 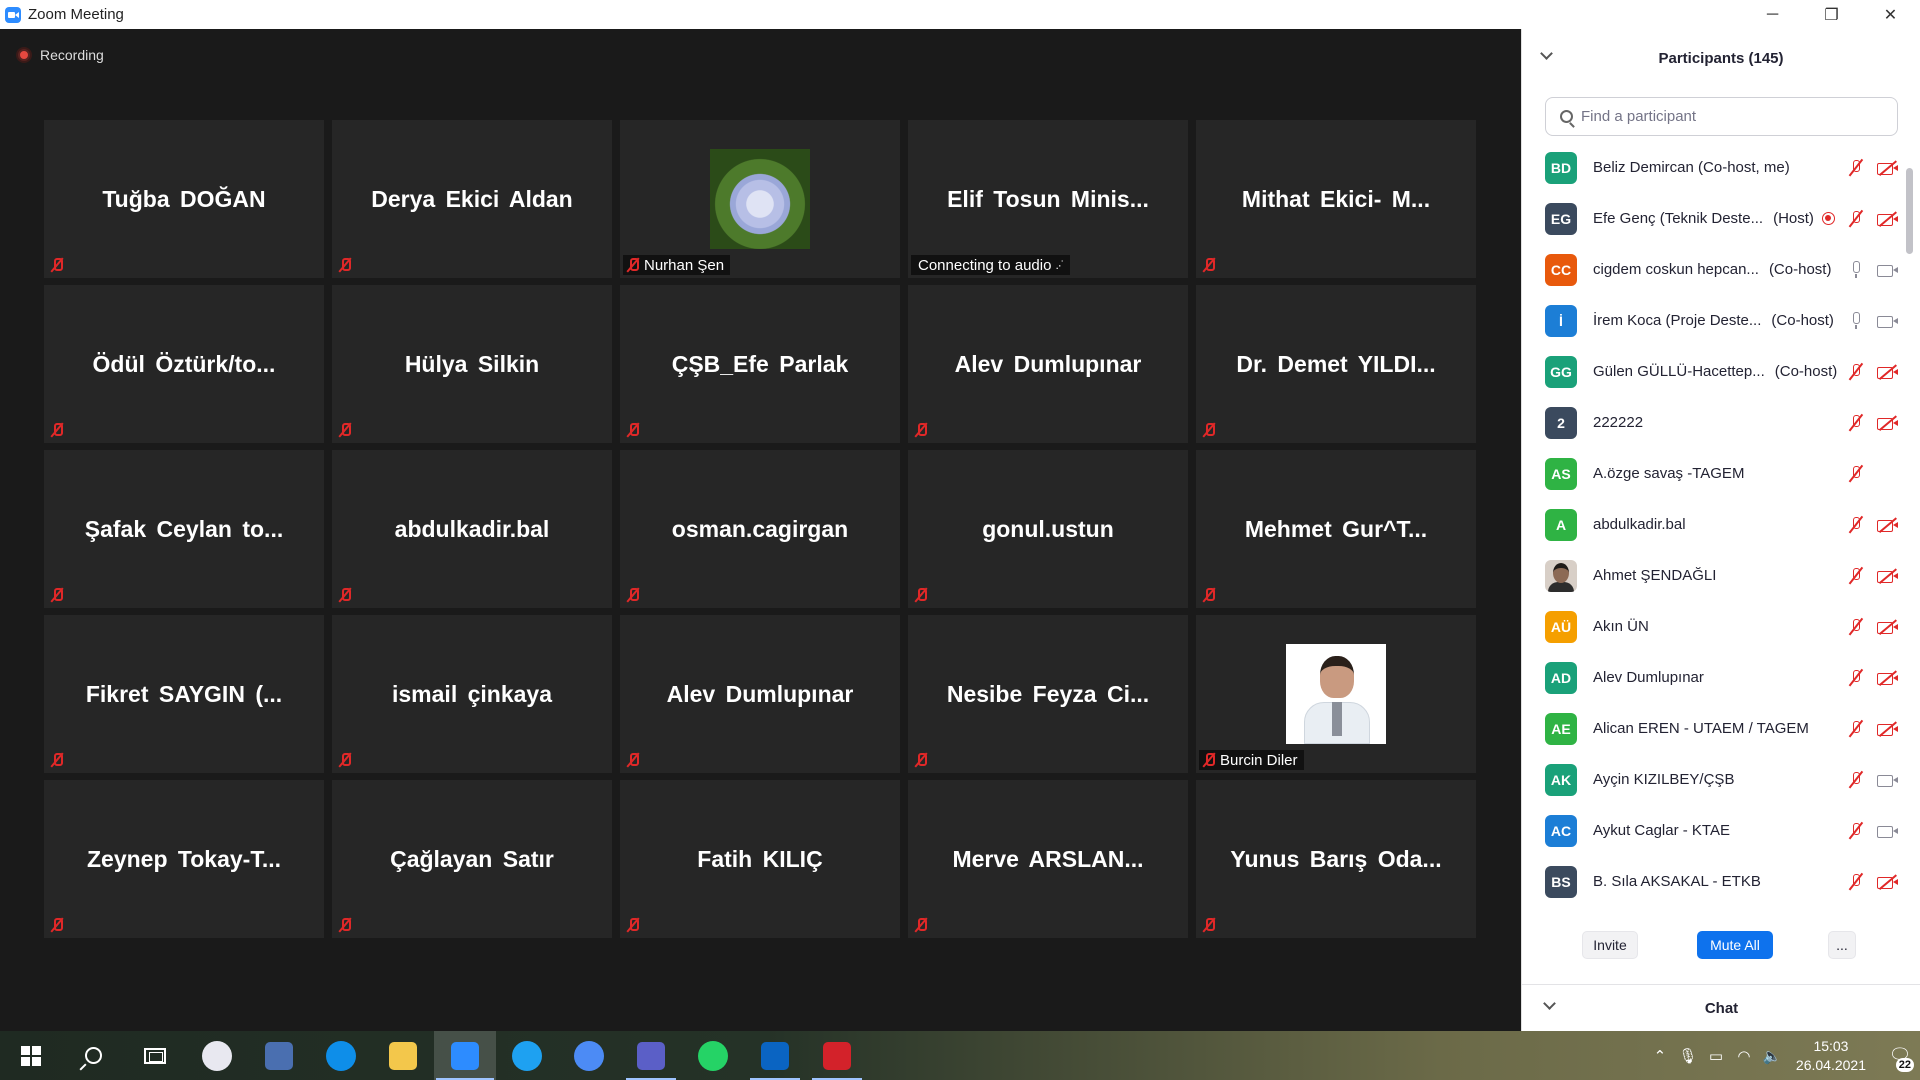 I want to click on start-button, so click(x=31, y=1055).